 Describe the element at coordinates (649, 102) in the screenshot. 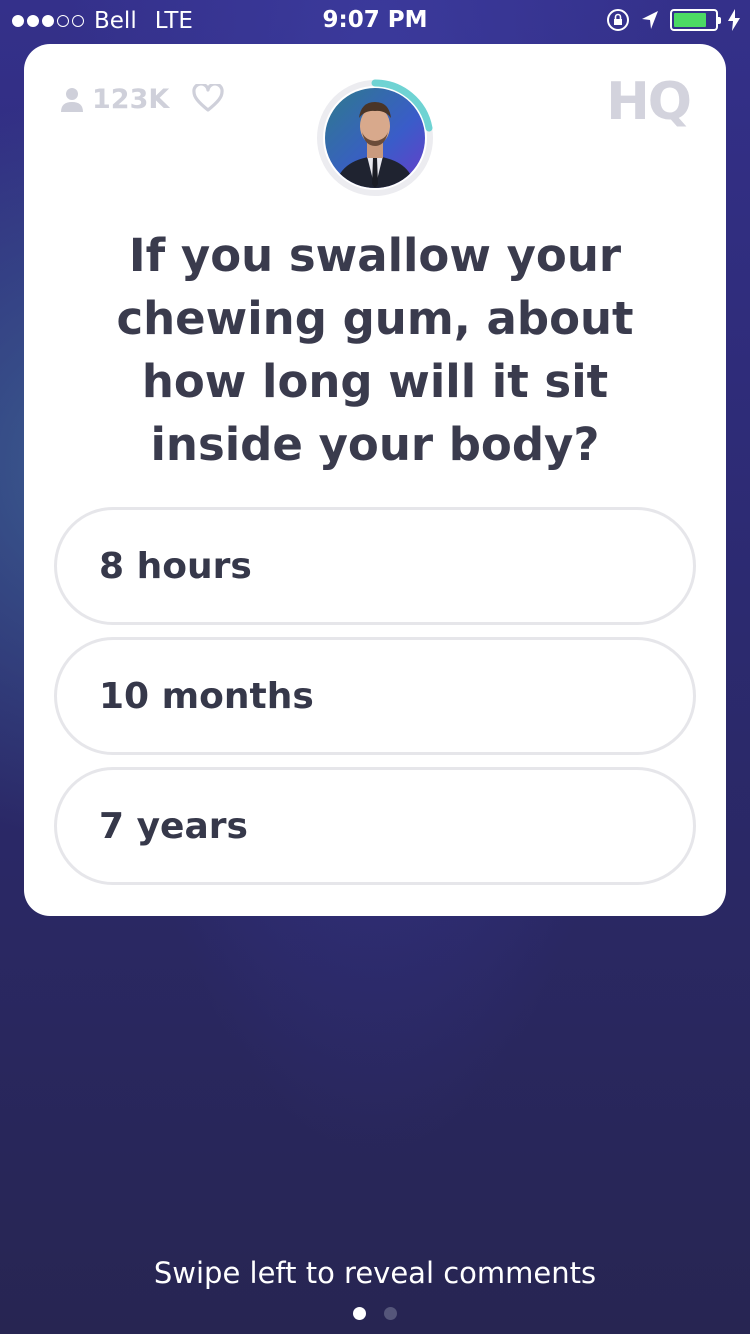

I see `hq-logo: HQ` at that location.